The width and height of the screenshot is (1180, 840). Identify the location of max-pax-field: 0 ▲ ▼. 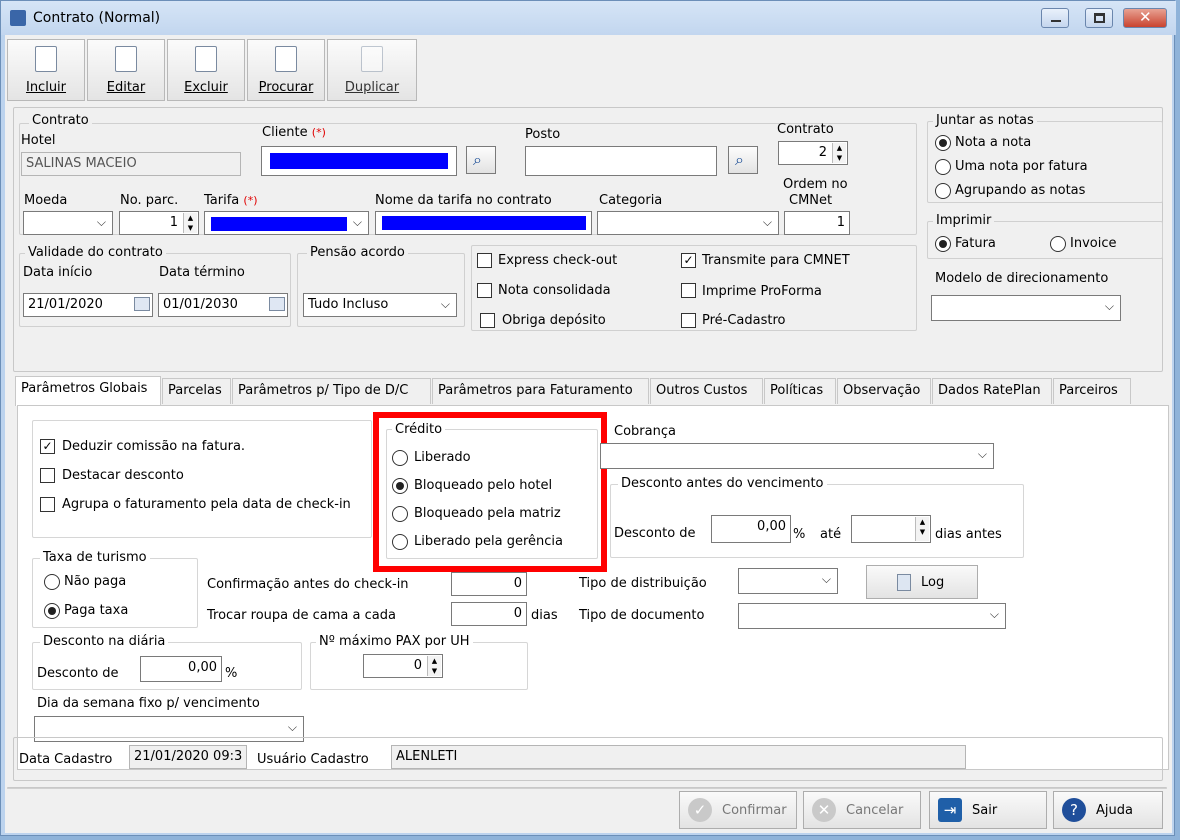
(403, 666).